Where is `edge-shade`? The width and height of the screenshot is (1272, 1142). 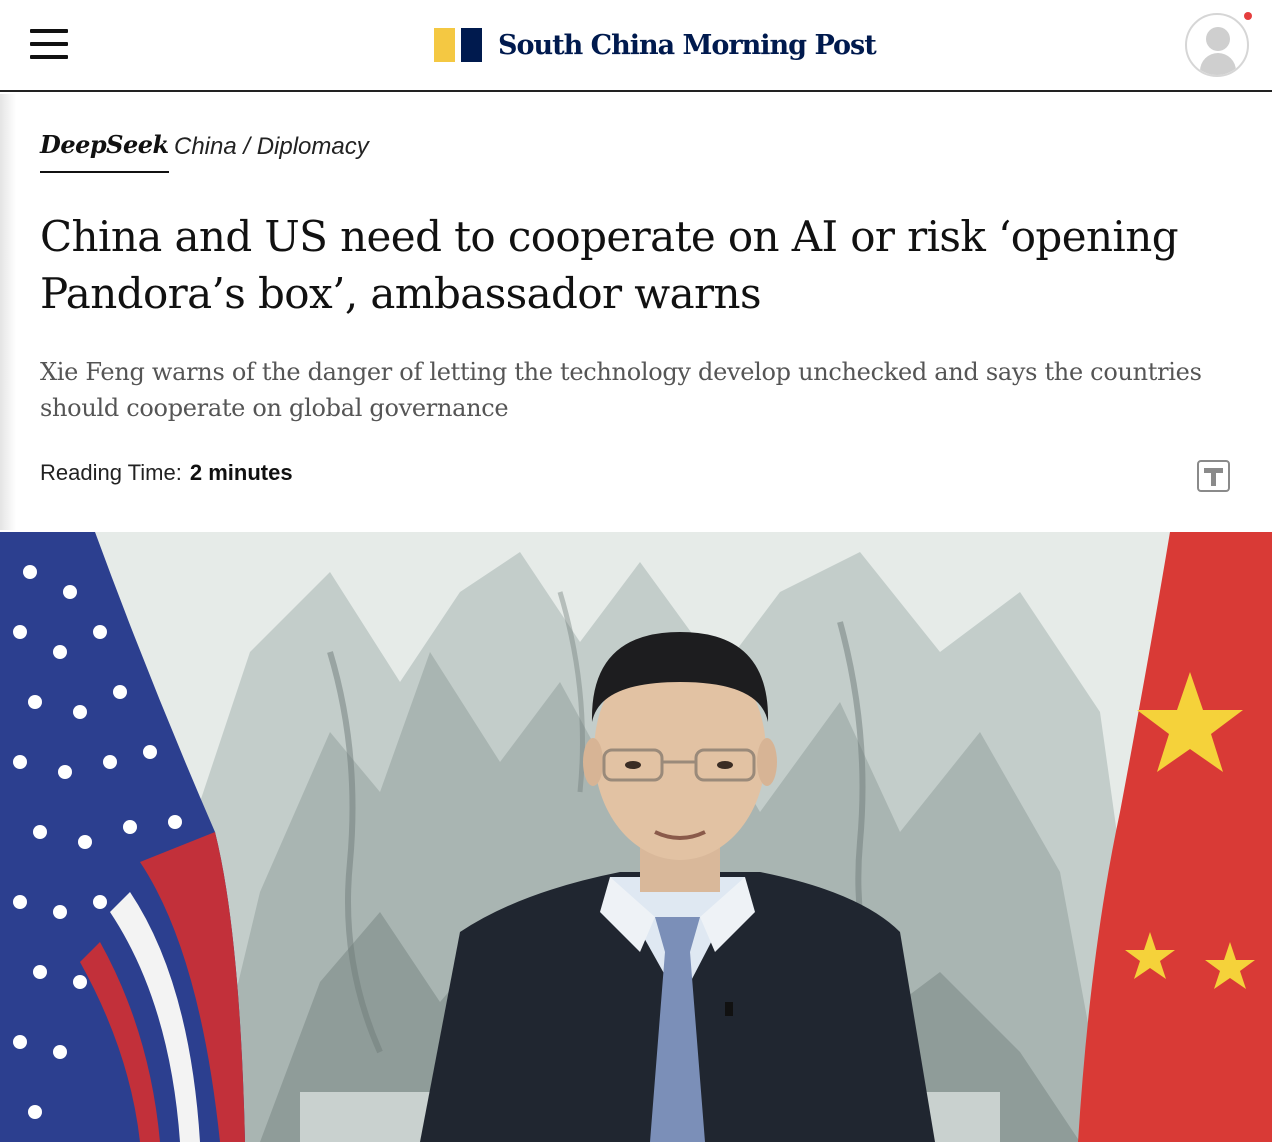
edge-shade is located at coordinates (8, 312).